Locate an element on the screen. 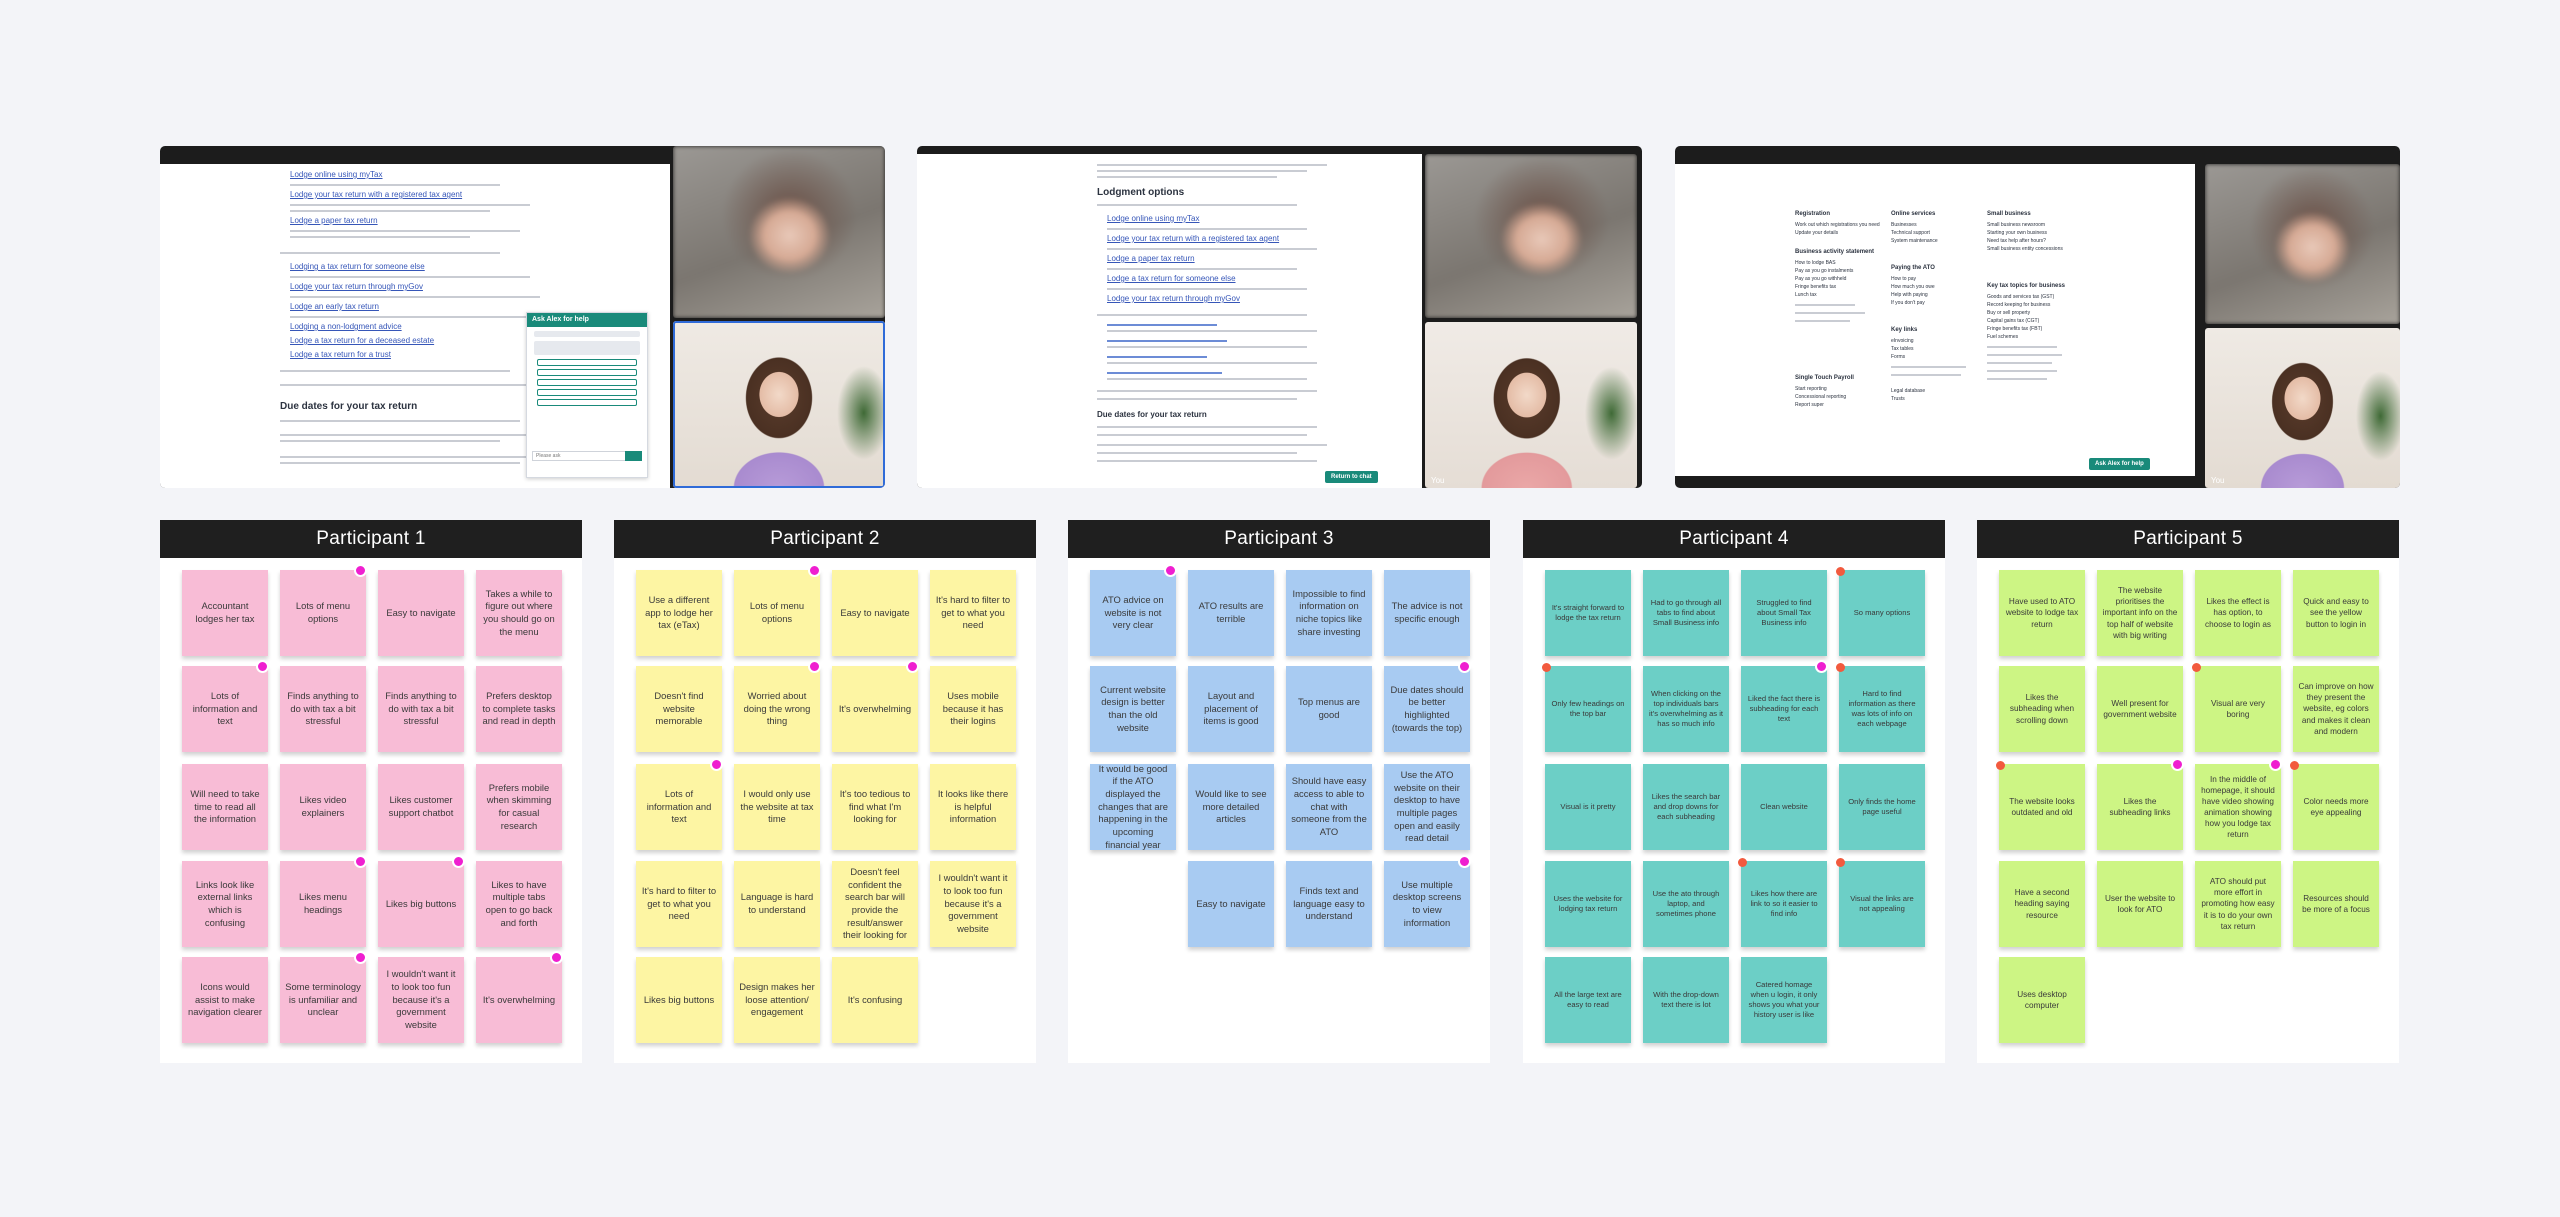  sticky-note: It's confusing is located at coordinates (875, 1000).